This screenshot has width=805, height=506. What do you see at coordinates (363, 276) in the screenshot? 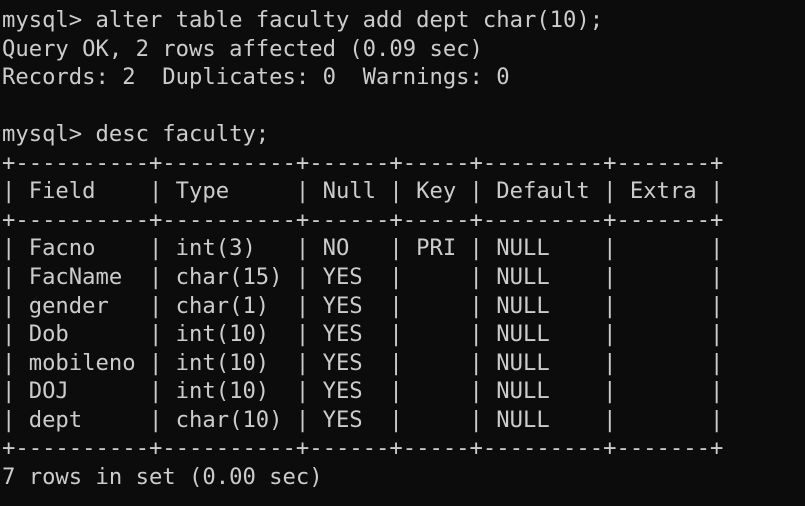
I see `table-row: | FacName | char(15) | YES | | NULL | |` at bounding box center [363, 276].